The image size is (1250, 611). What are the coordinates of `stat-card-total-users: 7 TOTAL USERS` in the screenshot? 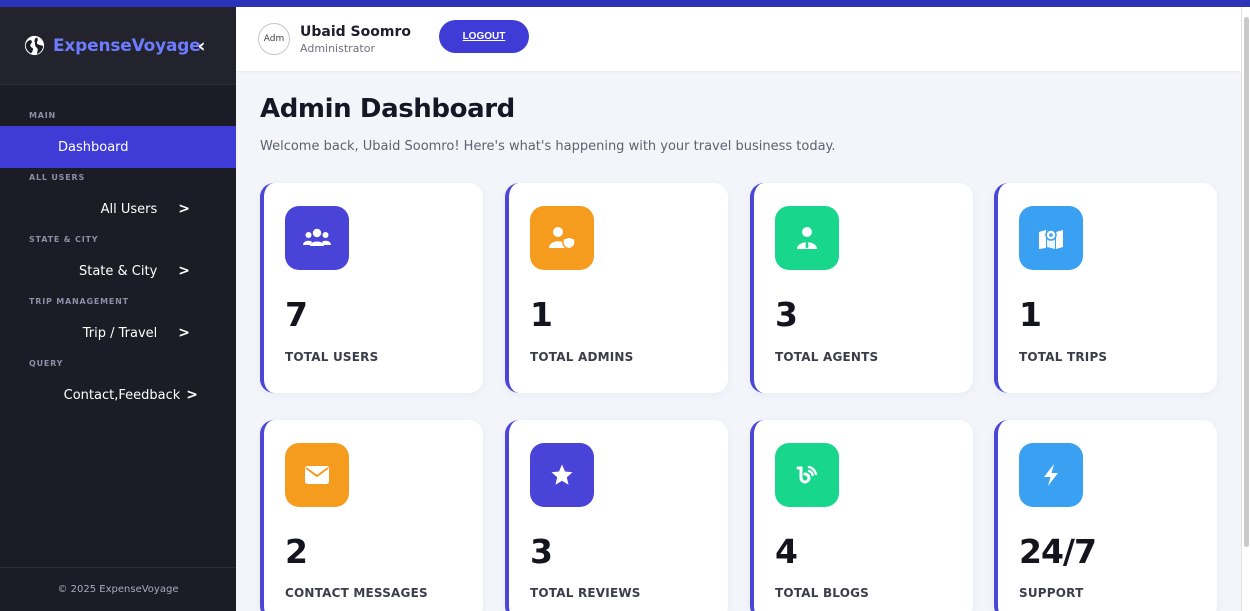 It's located at (371, 288).